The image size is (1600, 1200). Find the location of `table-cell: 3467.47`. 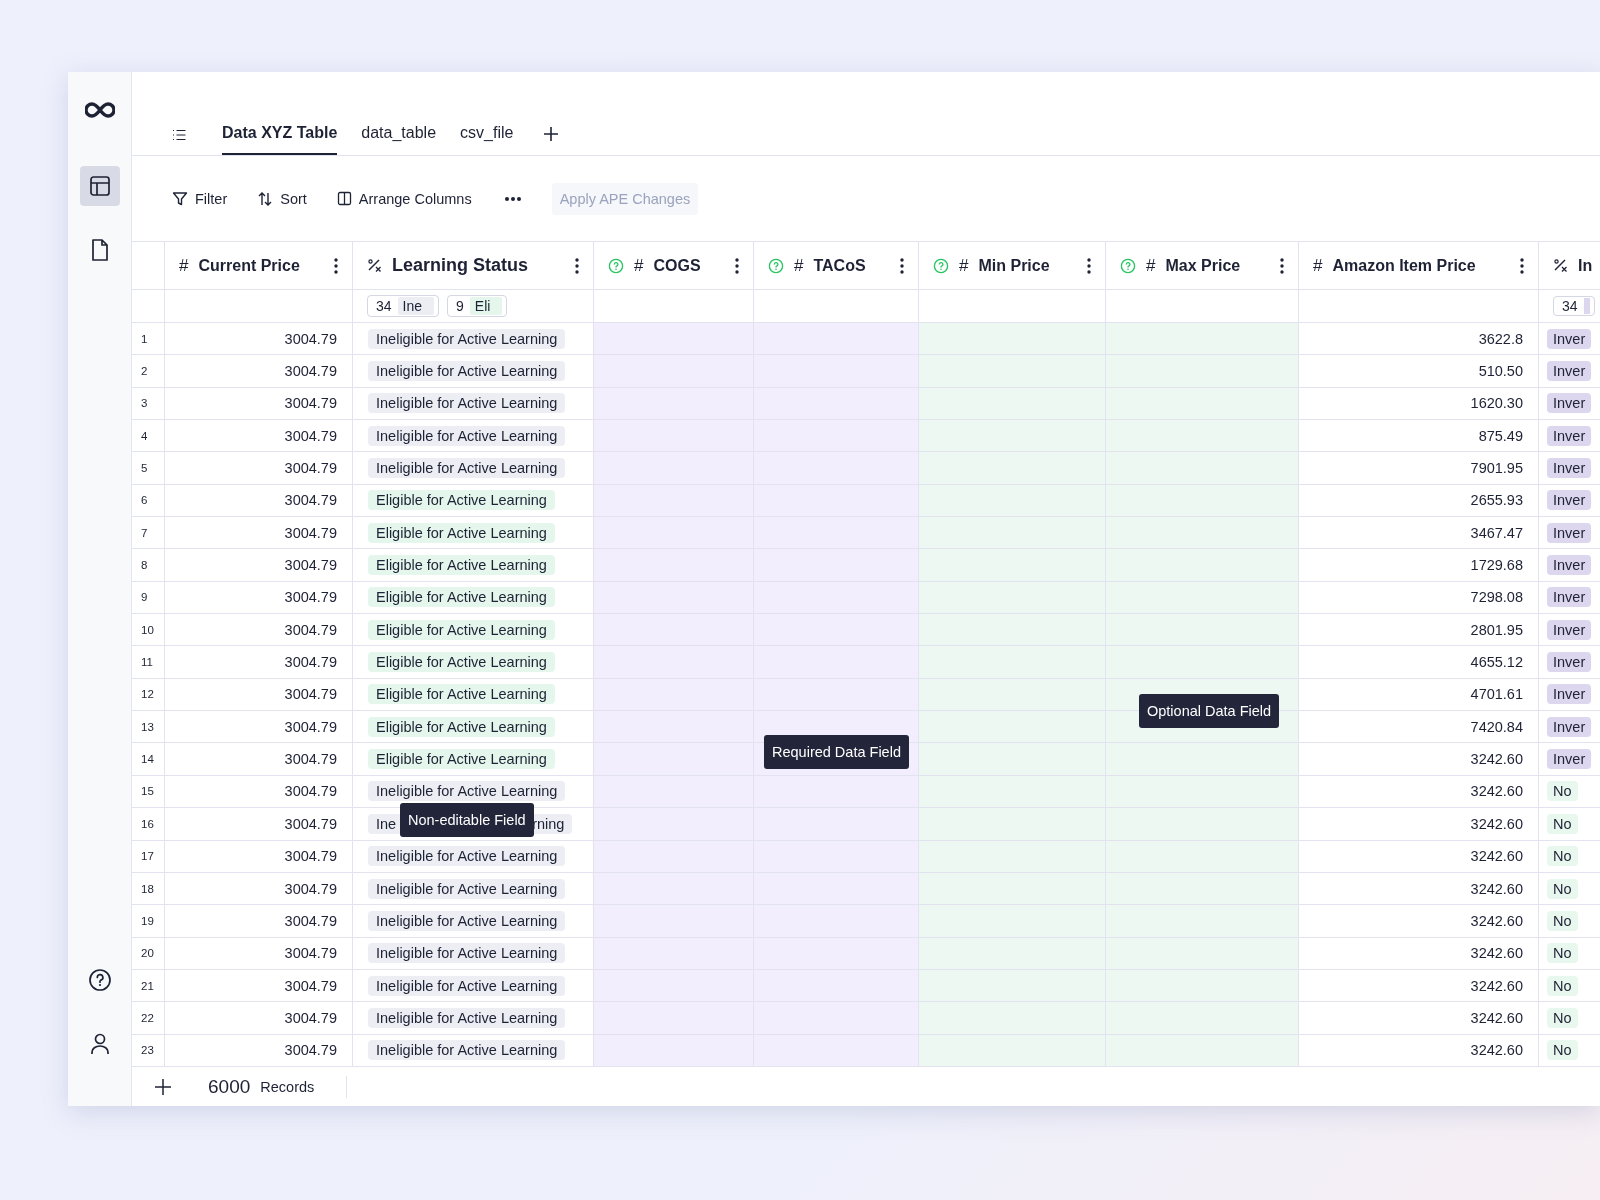

table-cell: 3467.47 is located at coordinates (1419, 533).